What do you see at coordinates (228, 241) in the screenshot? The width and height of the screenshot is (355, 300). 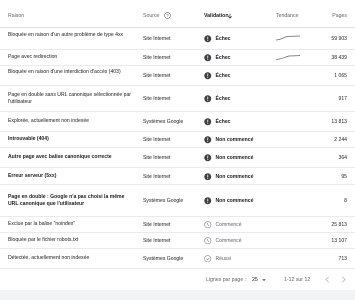 I see `validation-status-label: Commencé` at bounding box center [228, 241].